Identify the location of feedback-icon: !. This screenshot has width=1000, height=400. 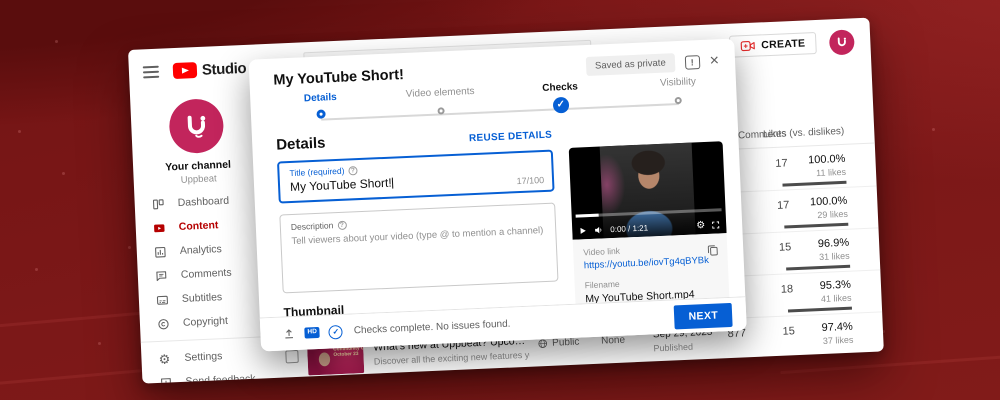
(692, 62).